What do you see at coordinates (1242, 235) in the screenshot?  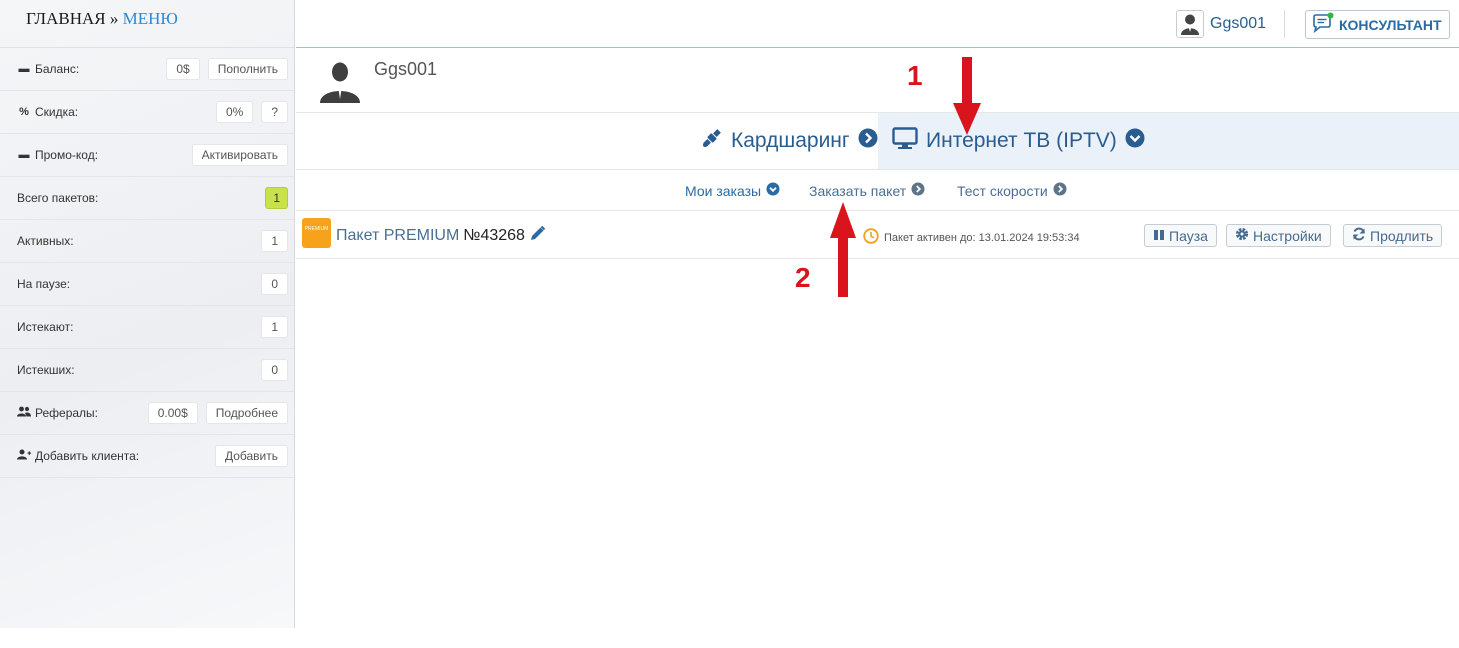 I see `gear-icon` at bounding box center [1242, 235].